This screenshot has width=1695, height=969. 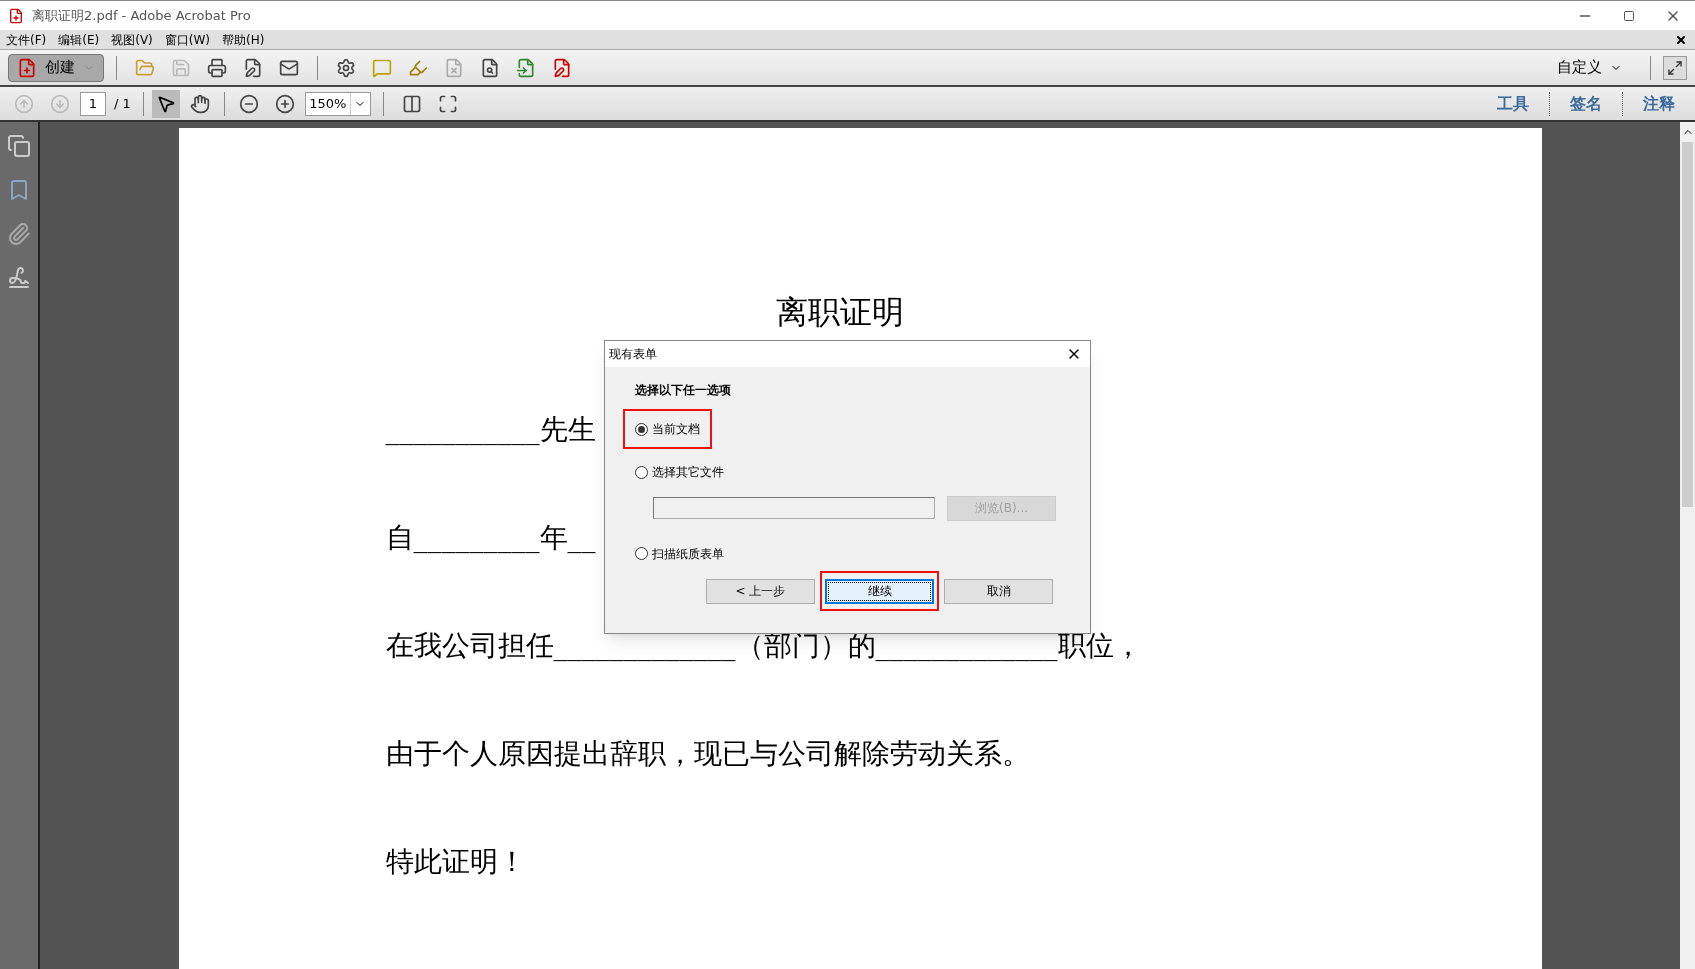 I want to click on dialog-button: 取消, so click(x=998, y=591).